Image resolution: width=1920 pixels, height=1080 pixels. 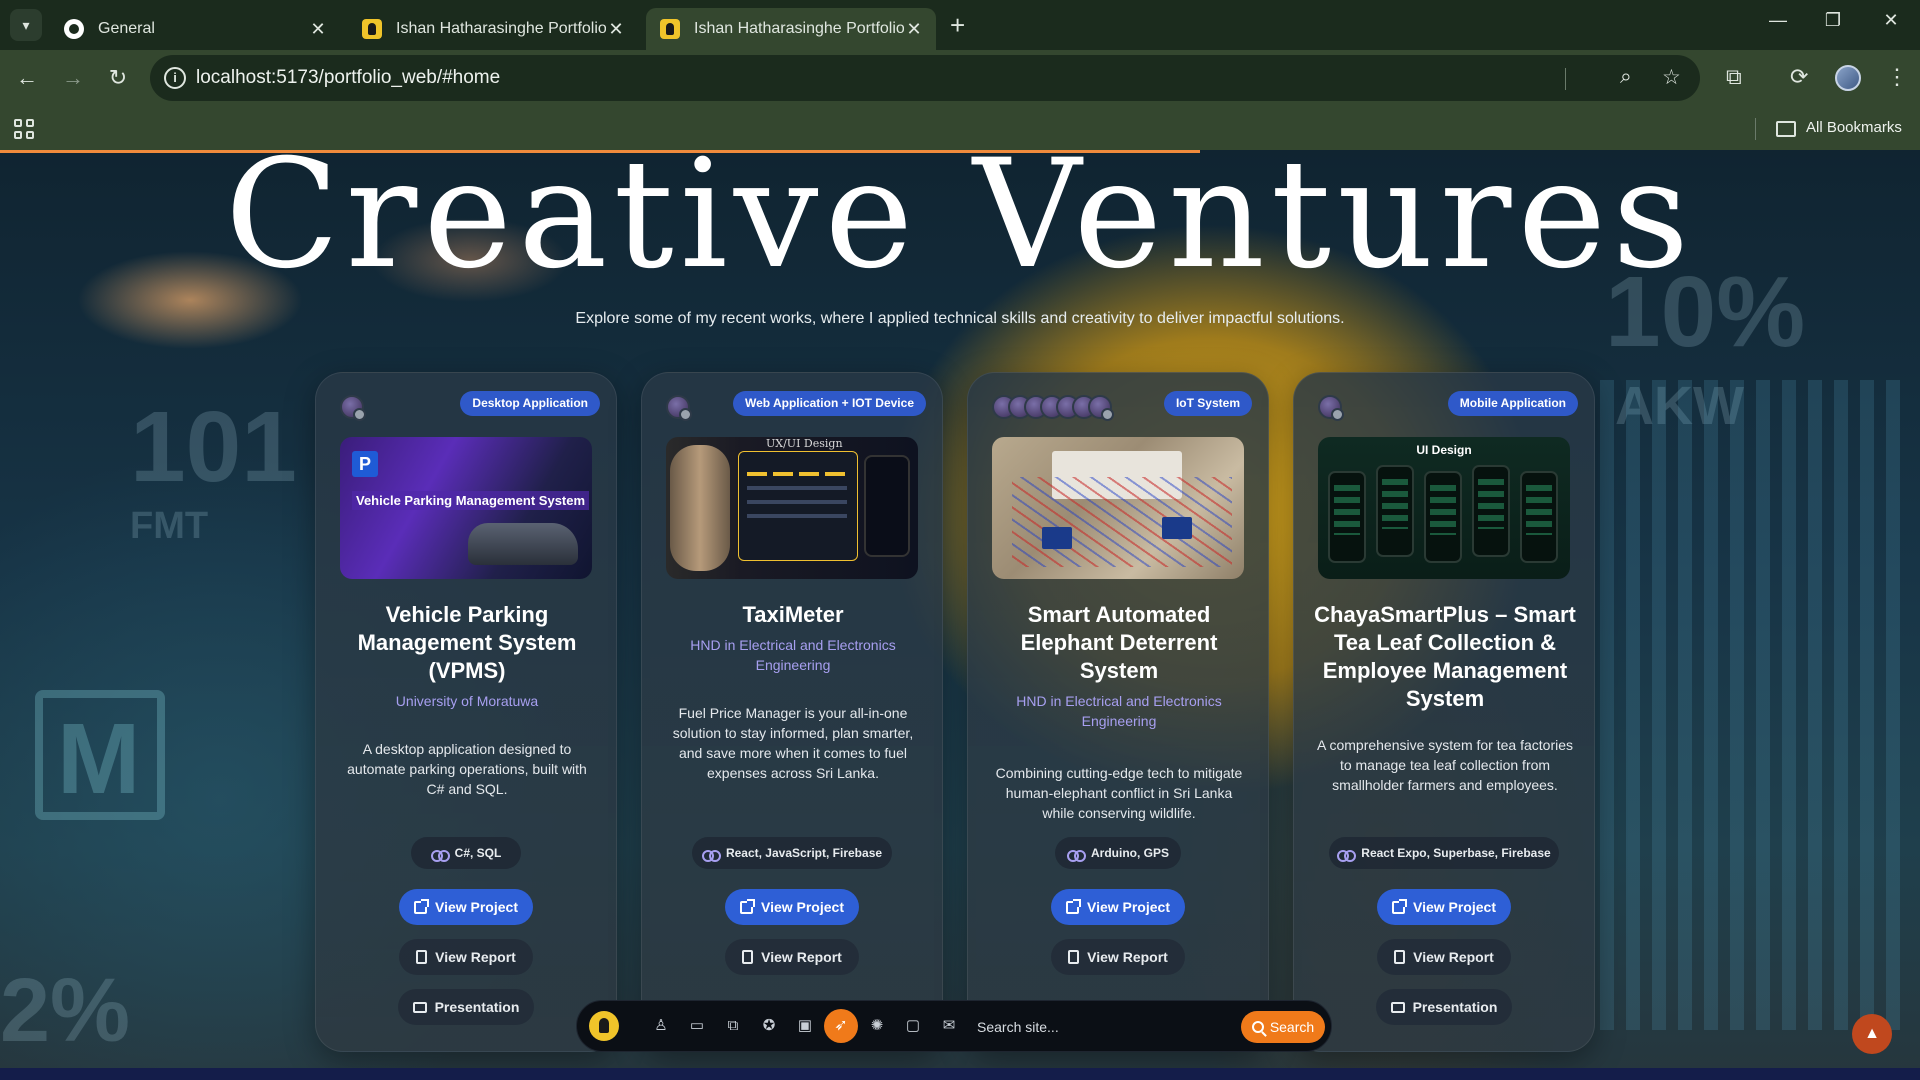 I want to click on tab-portfolio-1: Ishan Hatharasinghe Portfolio ✕, so click(x=493, y=29).